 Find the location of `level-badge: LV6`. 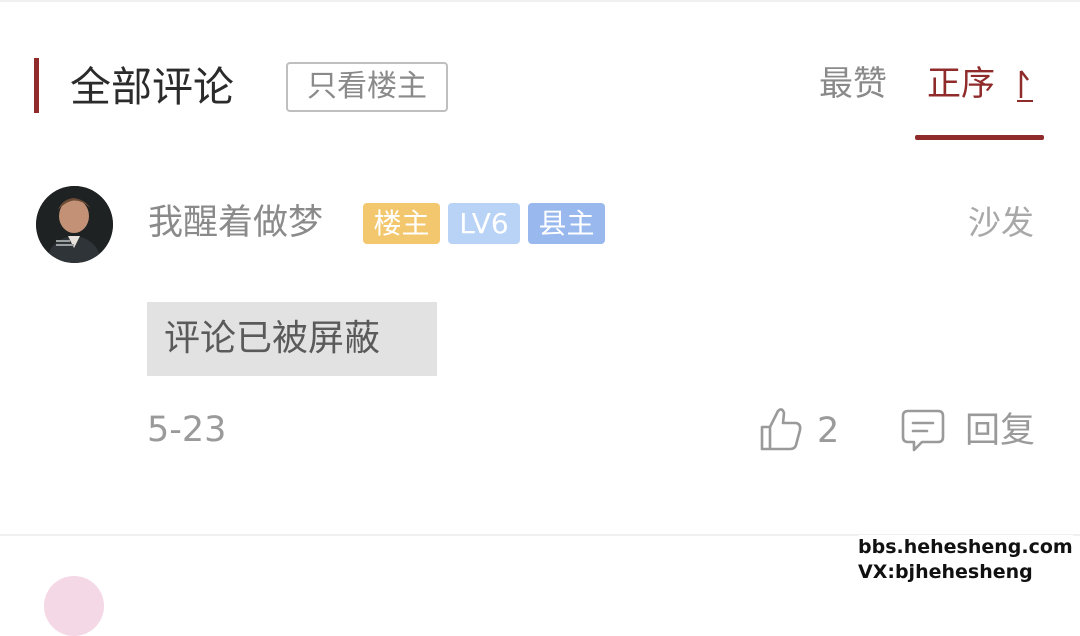

level-badge: LV6 is located at coordinates (484, 223).